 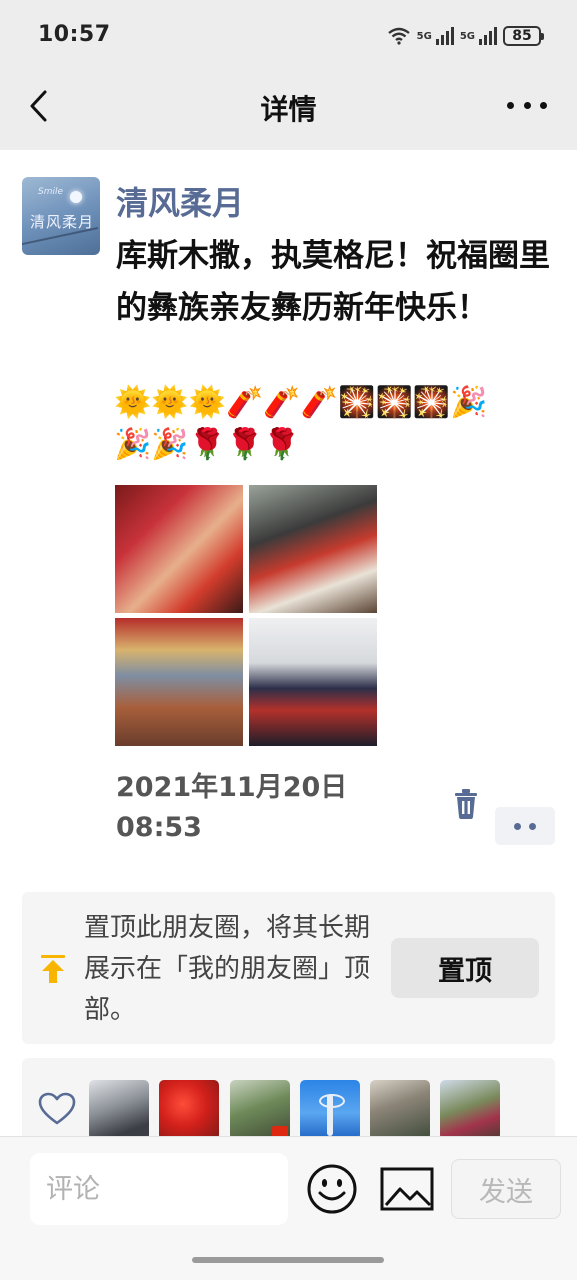 I want to click on emoji-face-icon, so click(x=332, y=1189).